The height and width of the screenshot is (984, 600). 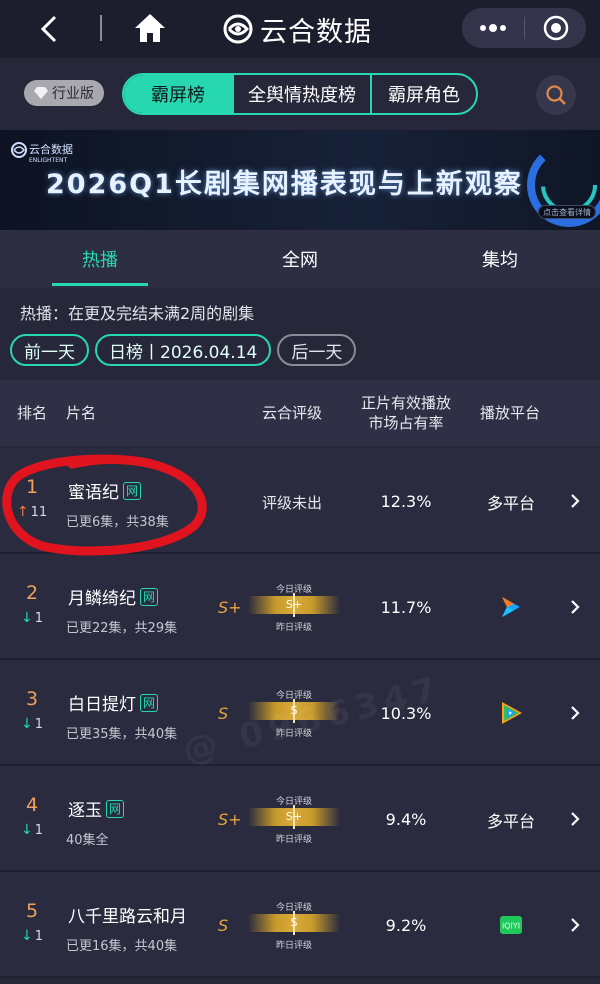 I want to click on svg-text: iQIYI, so click(x=511, y=926).